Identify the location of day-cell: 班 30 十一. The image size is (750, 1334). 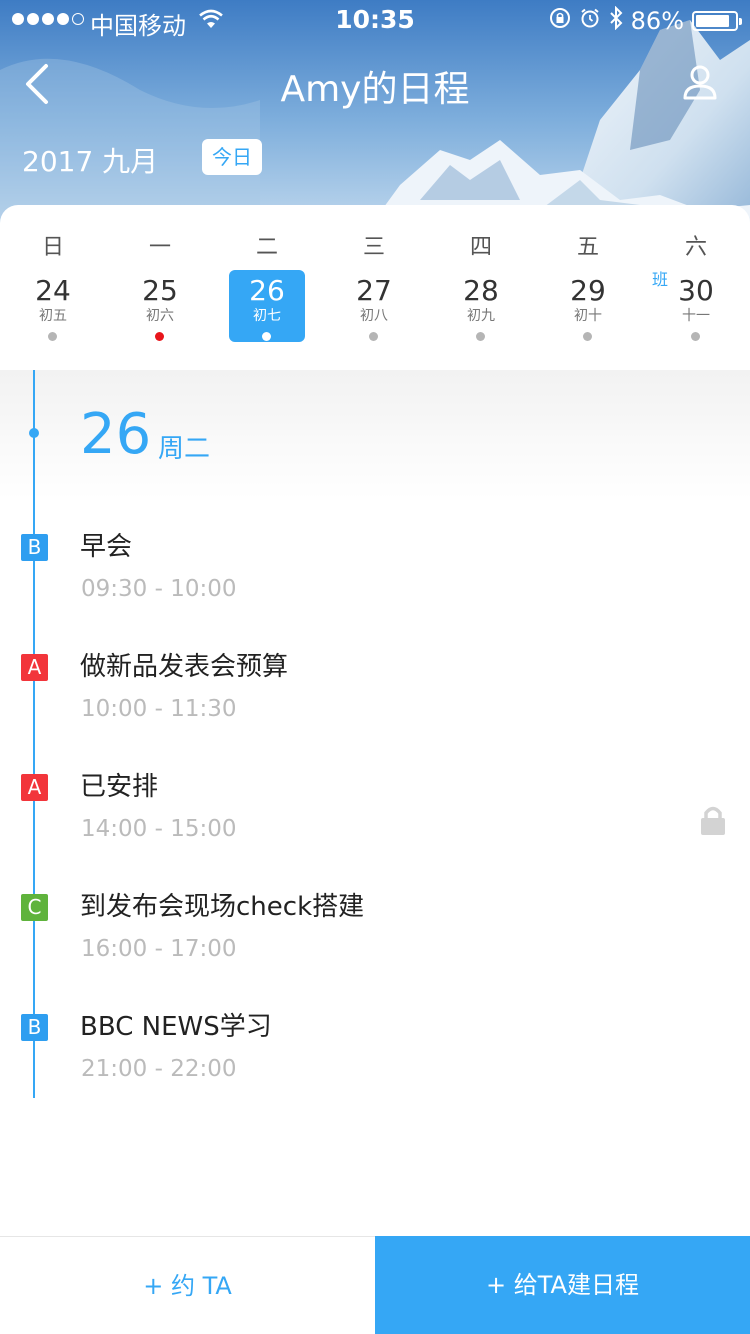
(693, 306).